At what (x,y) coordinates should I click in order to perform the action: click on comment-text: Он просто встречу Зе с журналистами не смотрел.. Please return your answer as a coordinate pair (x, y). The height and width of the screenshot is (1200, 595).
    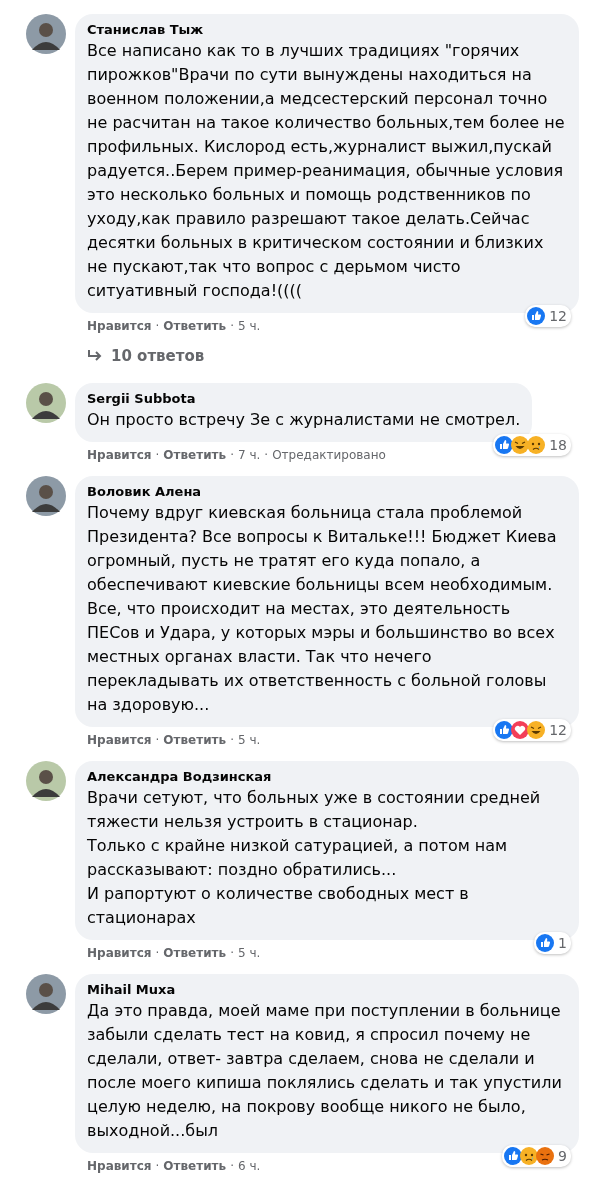
    Looking at the image, I should click on (304, 420).